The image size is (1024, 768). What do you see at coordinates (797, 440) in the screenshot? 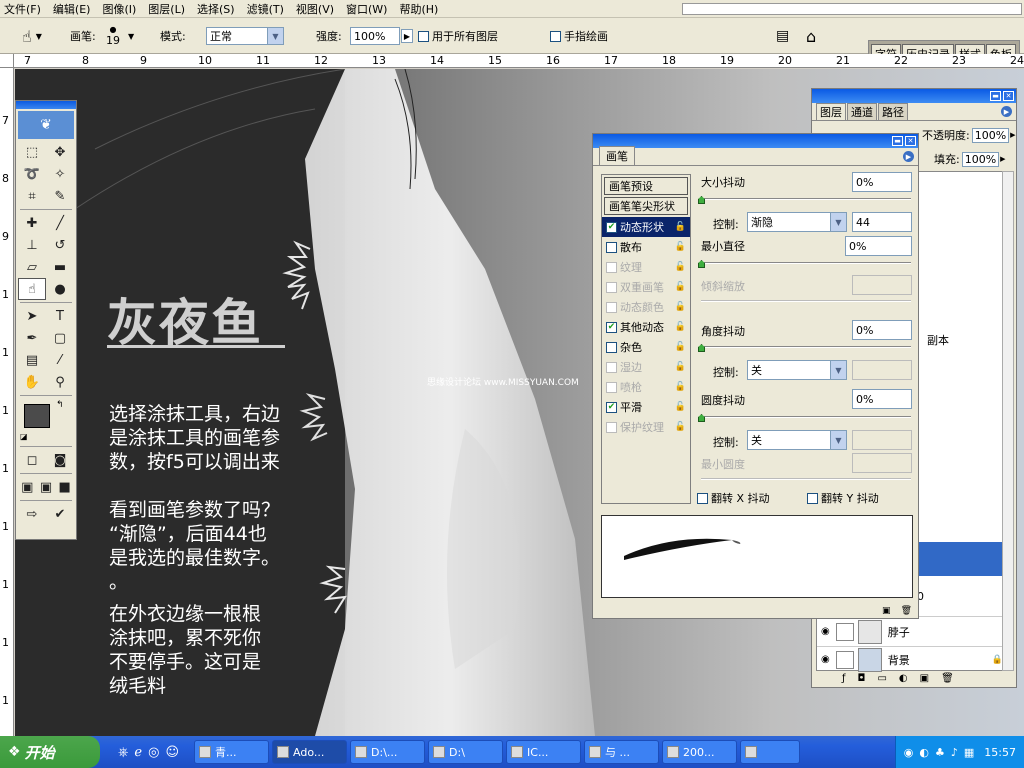
I see `control-select-3: 关 ▼` at bounding box center [797, 440].